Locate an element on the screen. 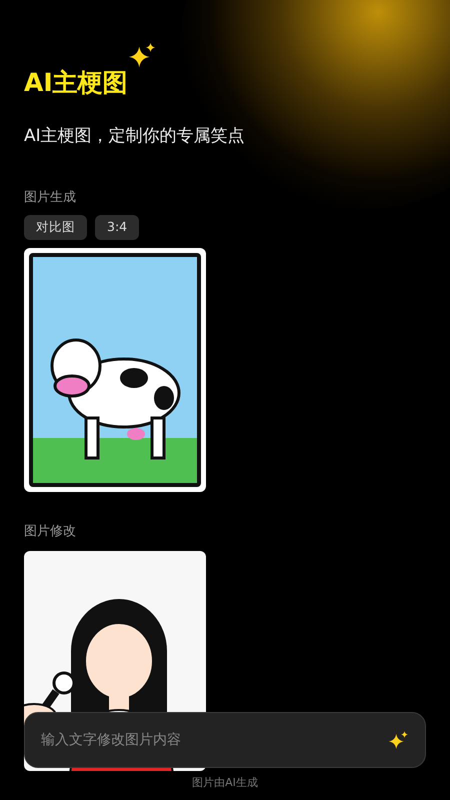 The image size is (450, 800). input-field: 输入文字修改图片内容 is located at coordinates (225, 740).